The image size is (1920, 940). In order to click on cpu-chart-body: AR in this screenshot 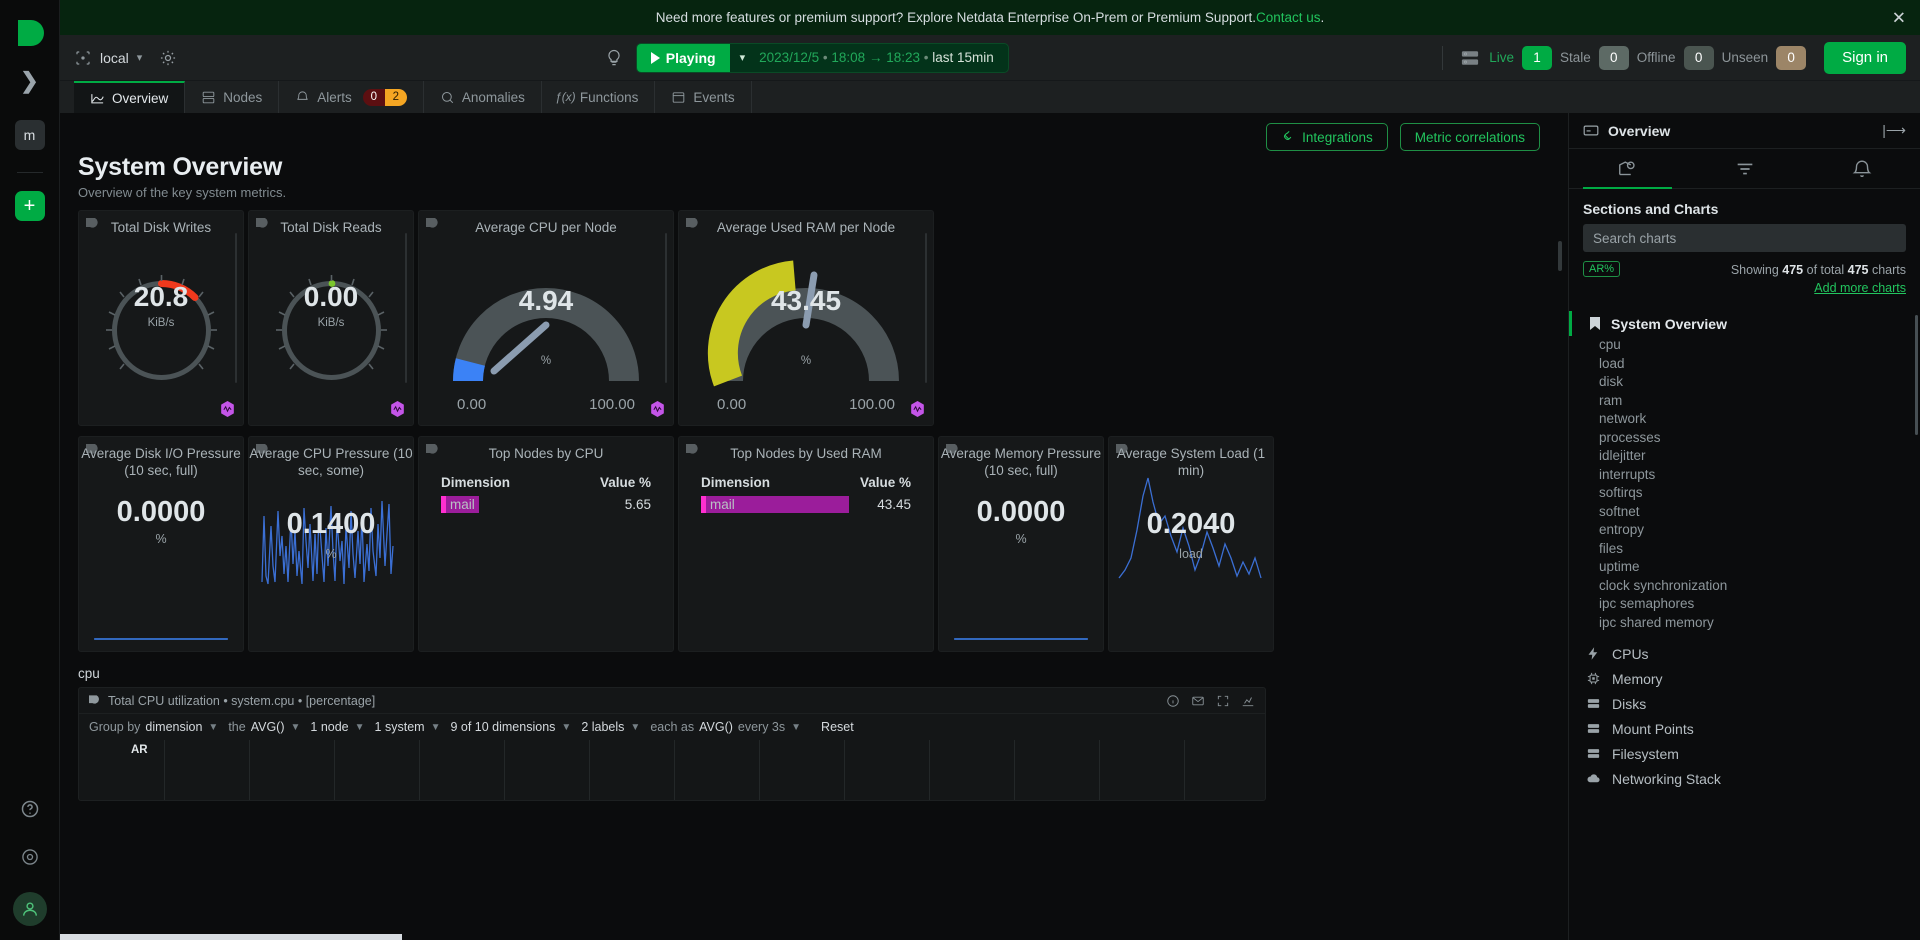, I will do `click(672, 770)`.